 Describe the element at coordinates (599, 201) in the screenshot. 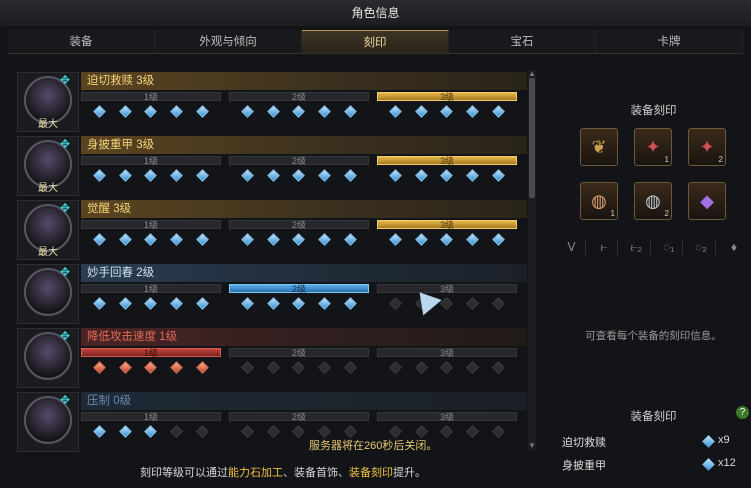

I see `slot-ring-1-icon: ◍ 1` at that location.